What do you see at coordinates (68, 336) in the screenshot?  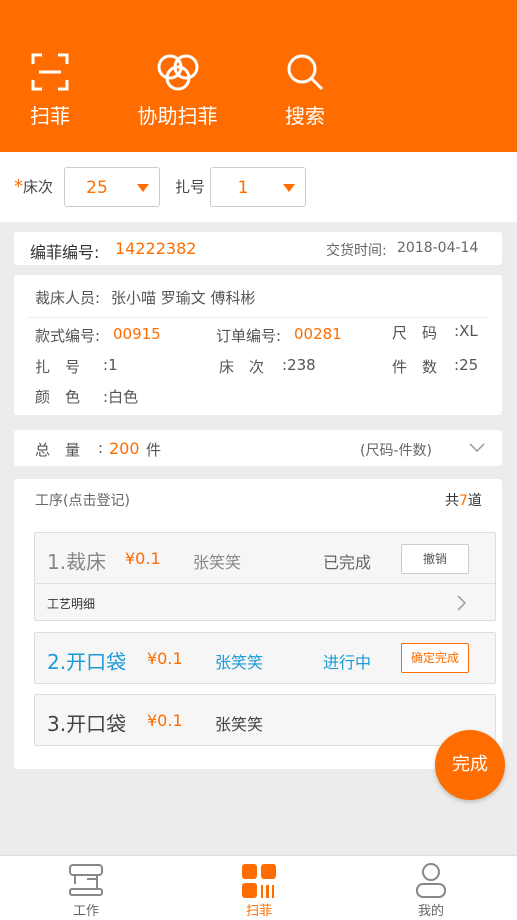 I see `style-label: 款式编号:` at bounding box center [68, 336].